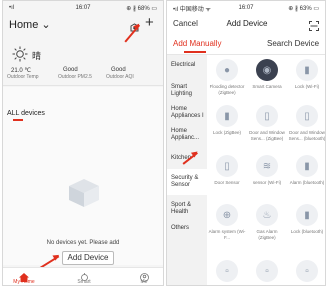  Describe the element at coordinates (118, 70) in the screenshot. I see `aqi-value: Good` at that location.